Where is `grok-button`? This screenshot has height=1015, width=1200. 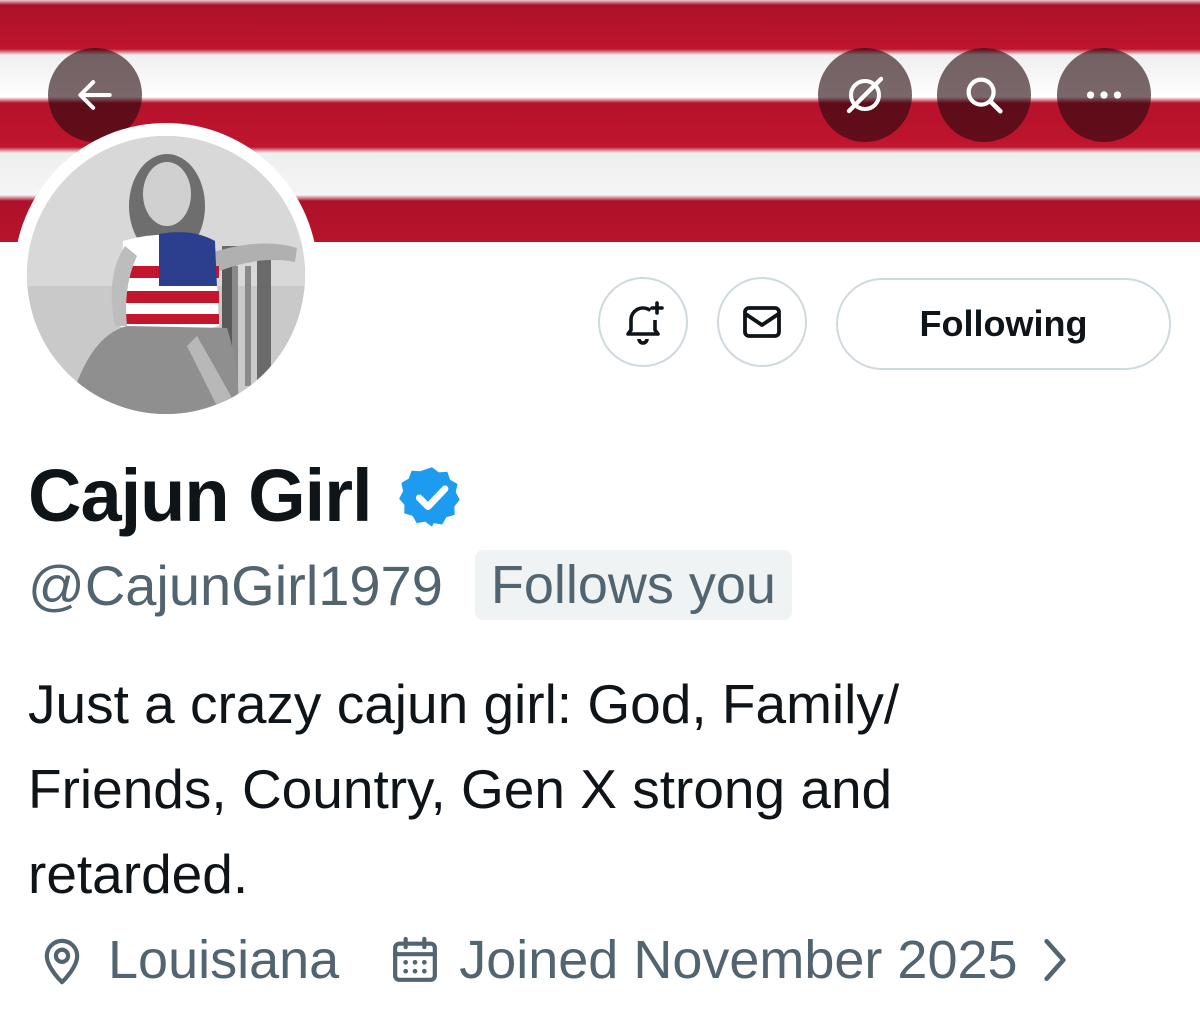
grok-button is located at coordinates (865, 95).